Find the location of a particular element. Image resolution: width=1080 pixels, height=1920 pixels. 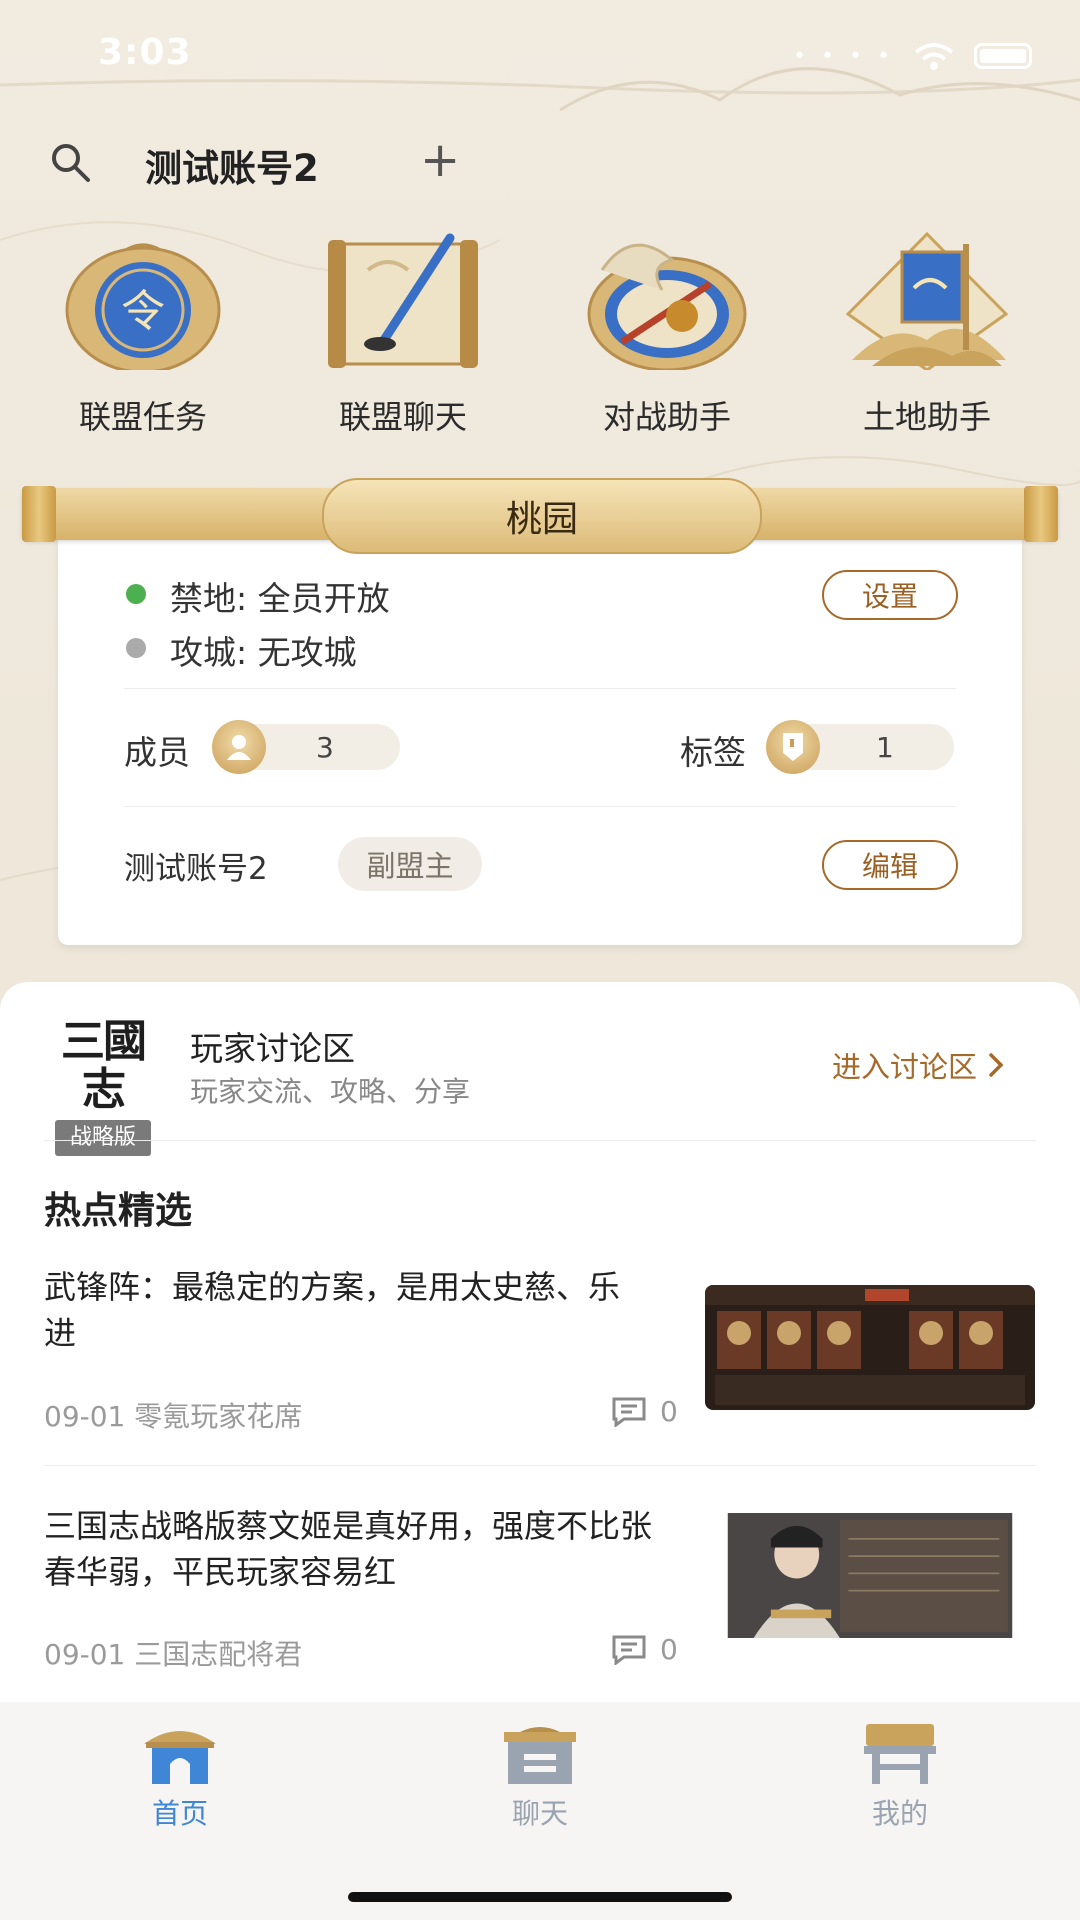

logo-title: 三國志 is located at coordinates (104, 1065).